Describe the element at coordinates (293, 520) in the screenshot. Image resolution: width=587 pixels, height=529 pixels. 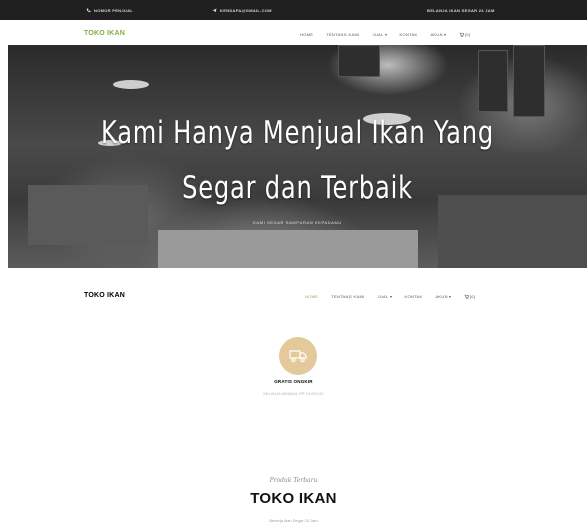
I see `section-desc: Bekerja Ikan Segar 24 Jam` at that location.